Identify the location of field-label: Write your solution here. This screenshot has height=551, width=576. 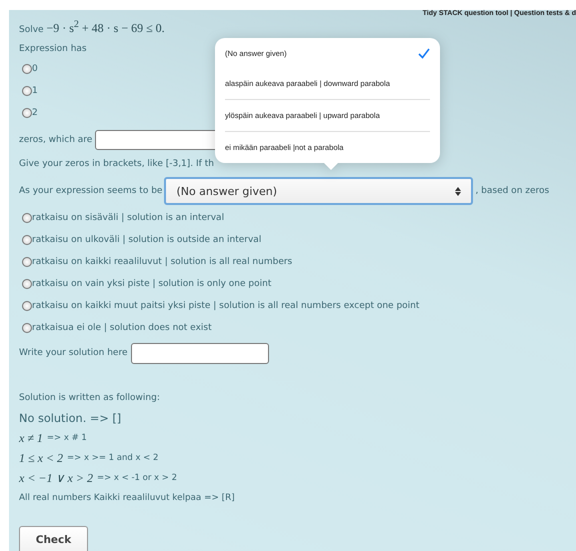
(73, 353).